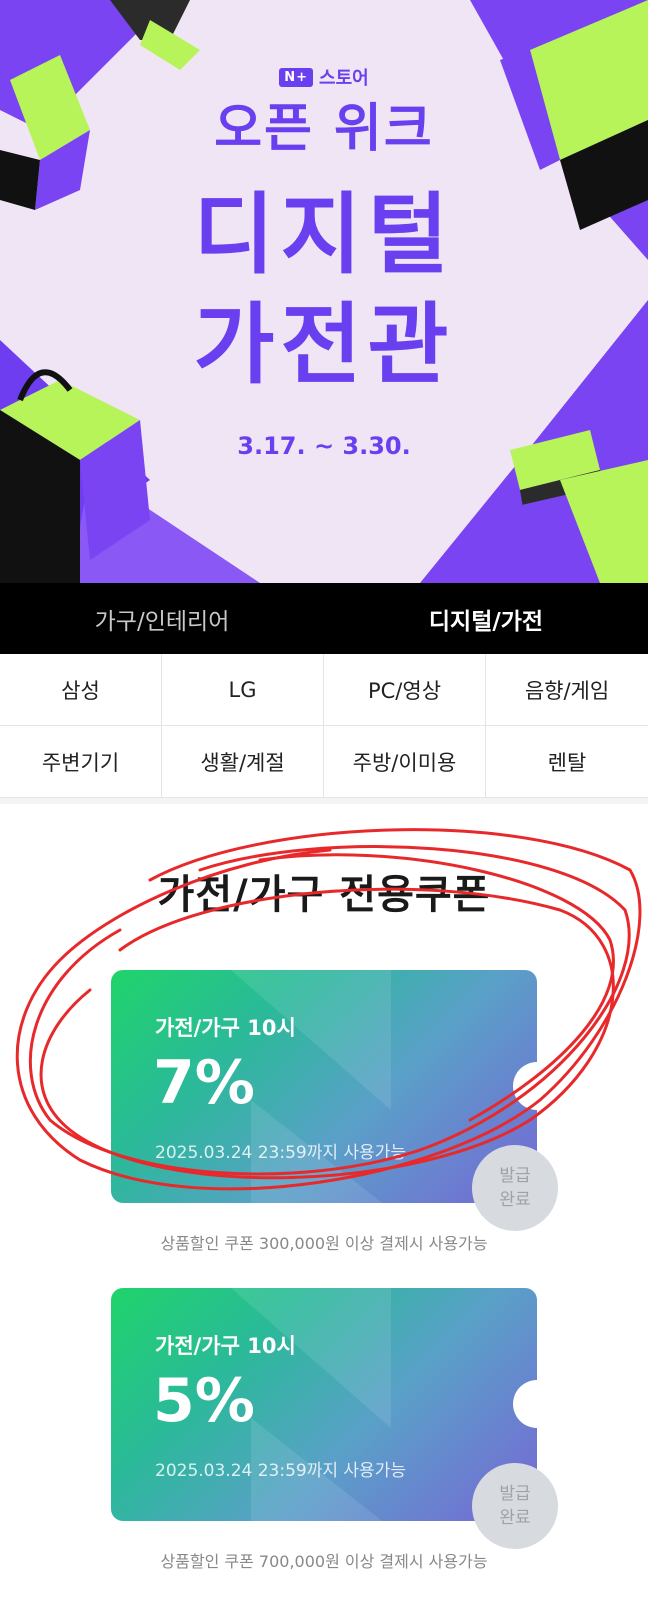  I want to click on subcategory-grid: 삼성 LG PC/영상 음향/게임 주변기기 생활/계절 주방/이미용 렌탈, so click(324, 726).